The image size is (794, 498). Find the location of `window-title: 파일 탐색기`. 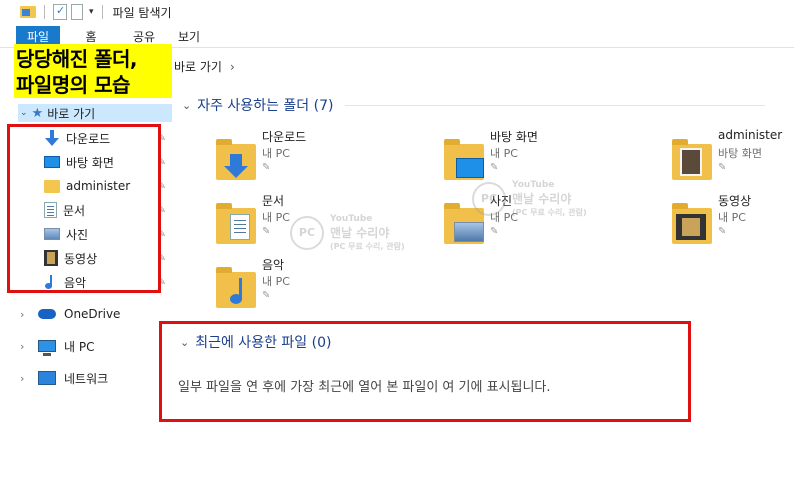

window-title: 파일 탐색기 is located at coordinates (142, 12).